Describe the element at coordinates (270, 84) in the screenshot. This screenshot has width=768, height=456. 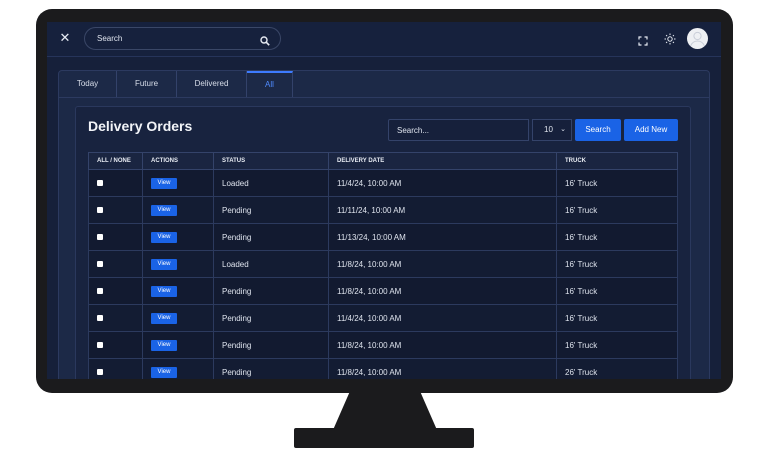
I see `tab-all: All` at that location.